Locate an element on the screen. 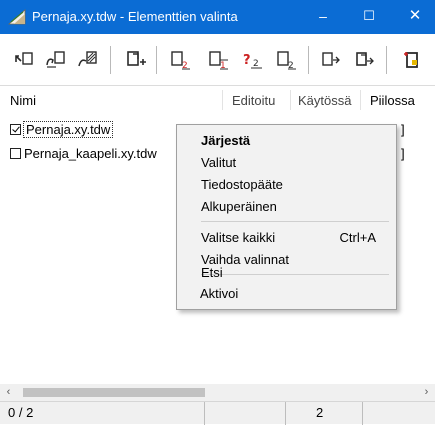  maximize-button: ☐ is located at coordinates (369, 17).